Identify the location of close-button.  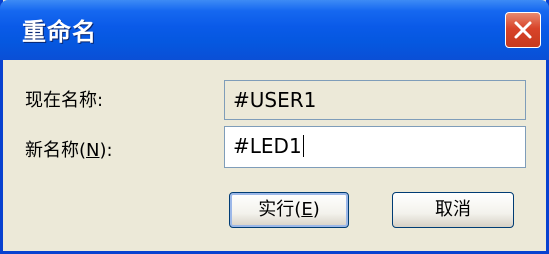
(523, 30).